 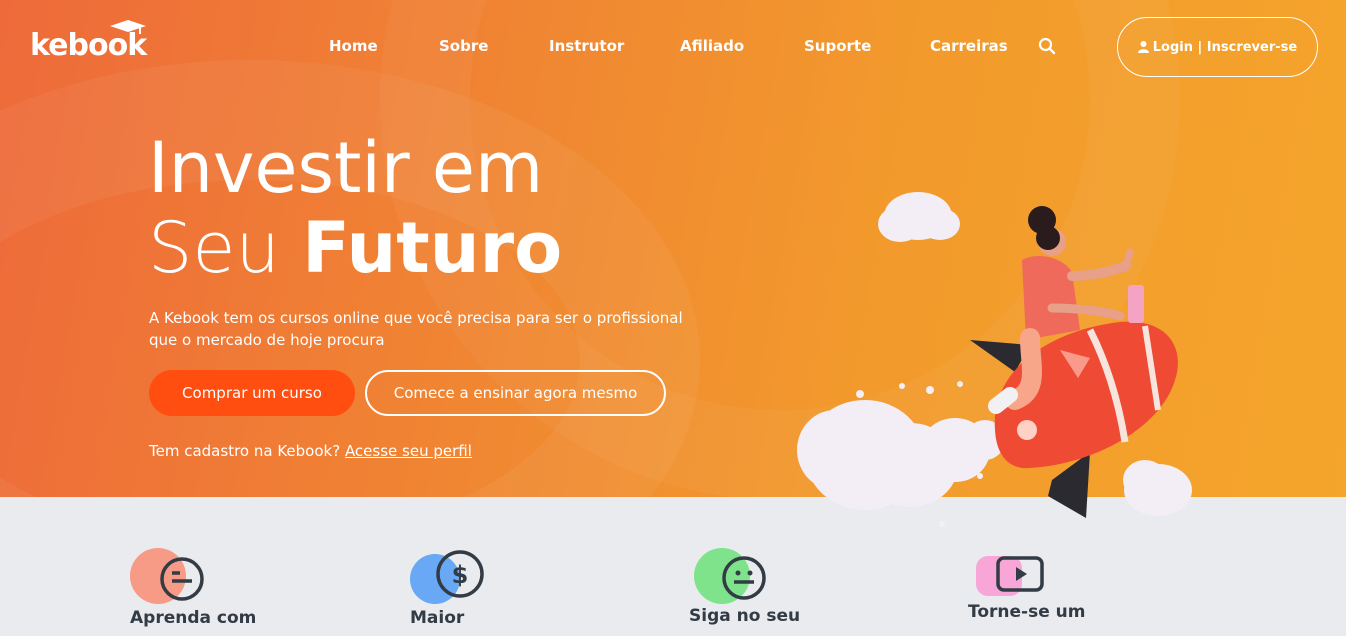 What do you see at coordinates (515, 393) in the screenshot?
I see `start-teaching-button: Comece a ensinar agora mesmo` at bounding box center [515, 393].